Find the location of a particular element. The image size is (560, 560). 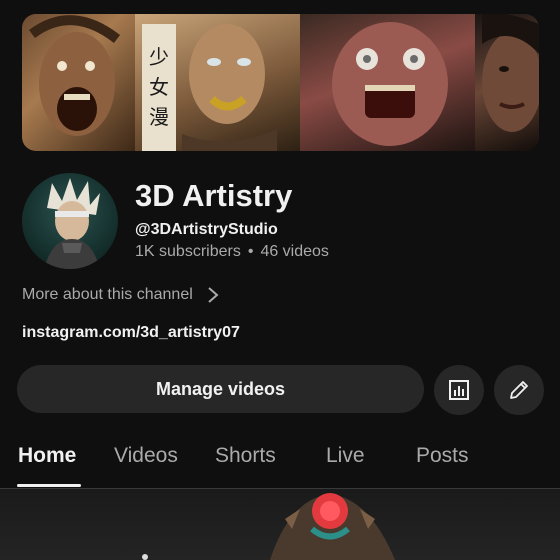

channel-stats: 1K subscribers • 46 videos is located at coordinates (232, 252).